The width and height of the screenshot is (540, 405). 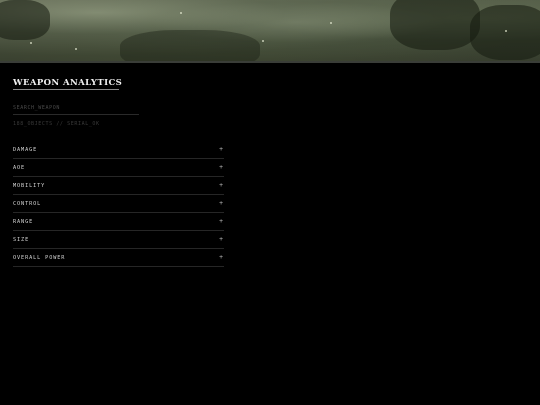 What do you see at coordinates (118, 258) in the screenshot?
I see `category-row-overall-power: OVERALL POWER +` at bounding box center [118, 258].